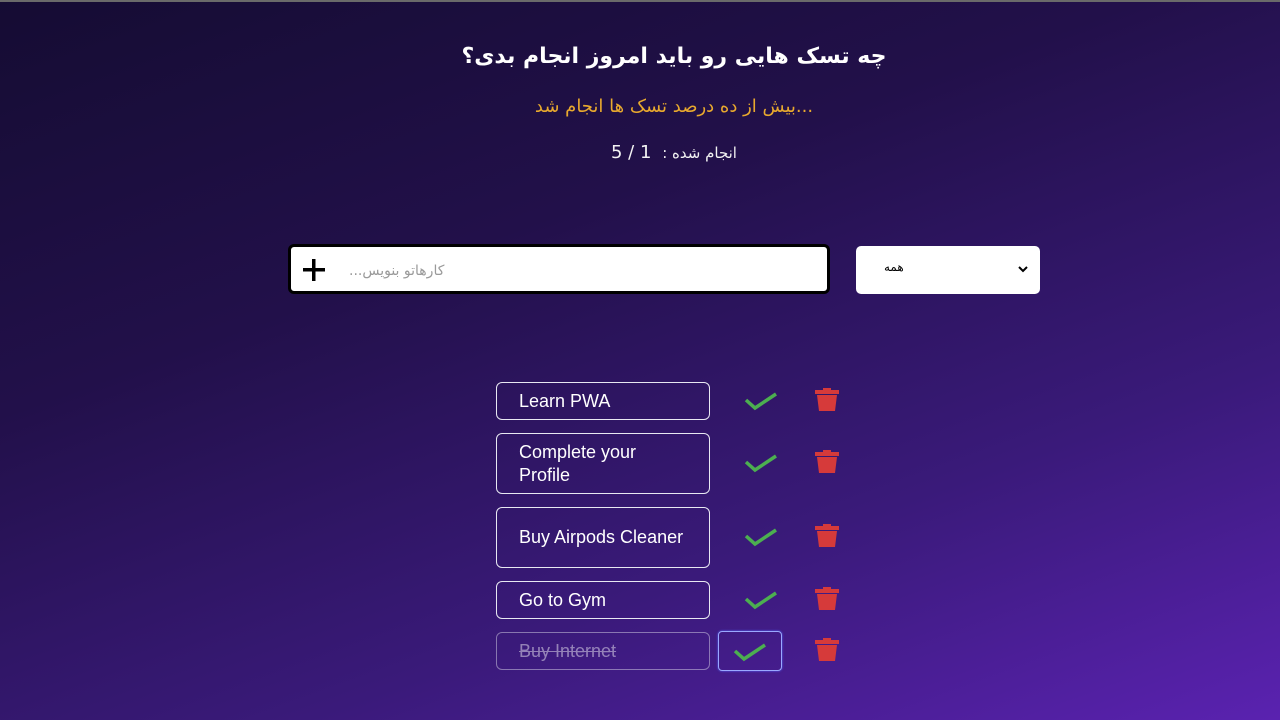 This screenshot has height=720, width=1280. What do you see at coordinates (699, 153) in the screenshot?
I see `progress-label: انجام شده :` at bounding box center [699, 153].